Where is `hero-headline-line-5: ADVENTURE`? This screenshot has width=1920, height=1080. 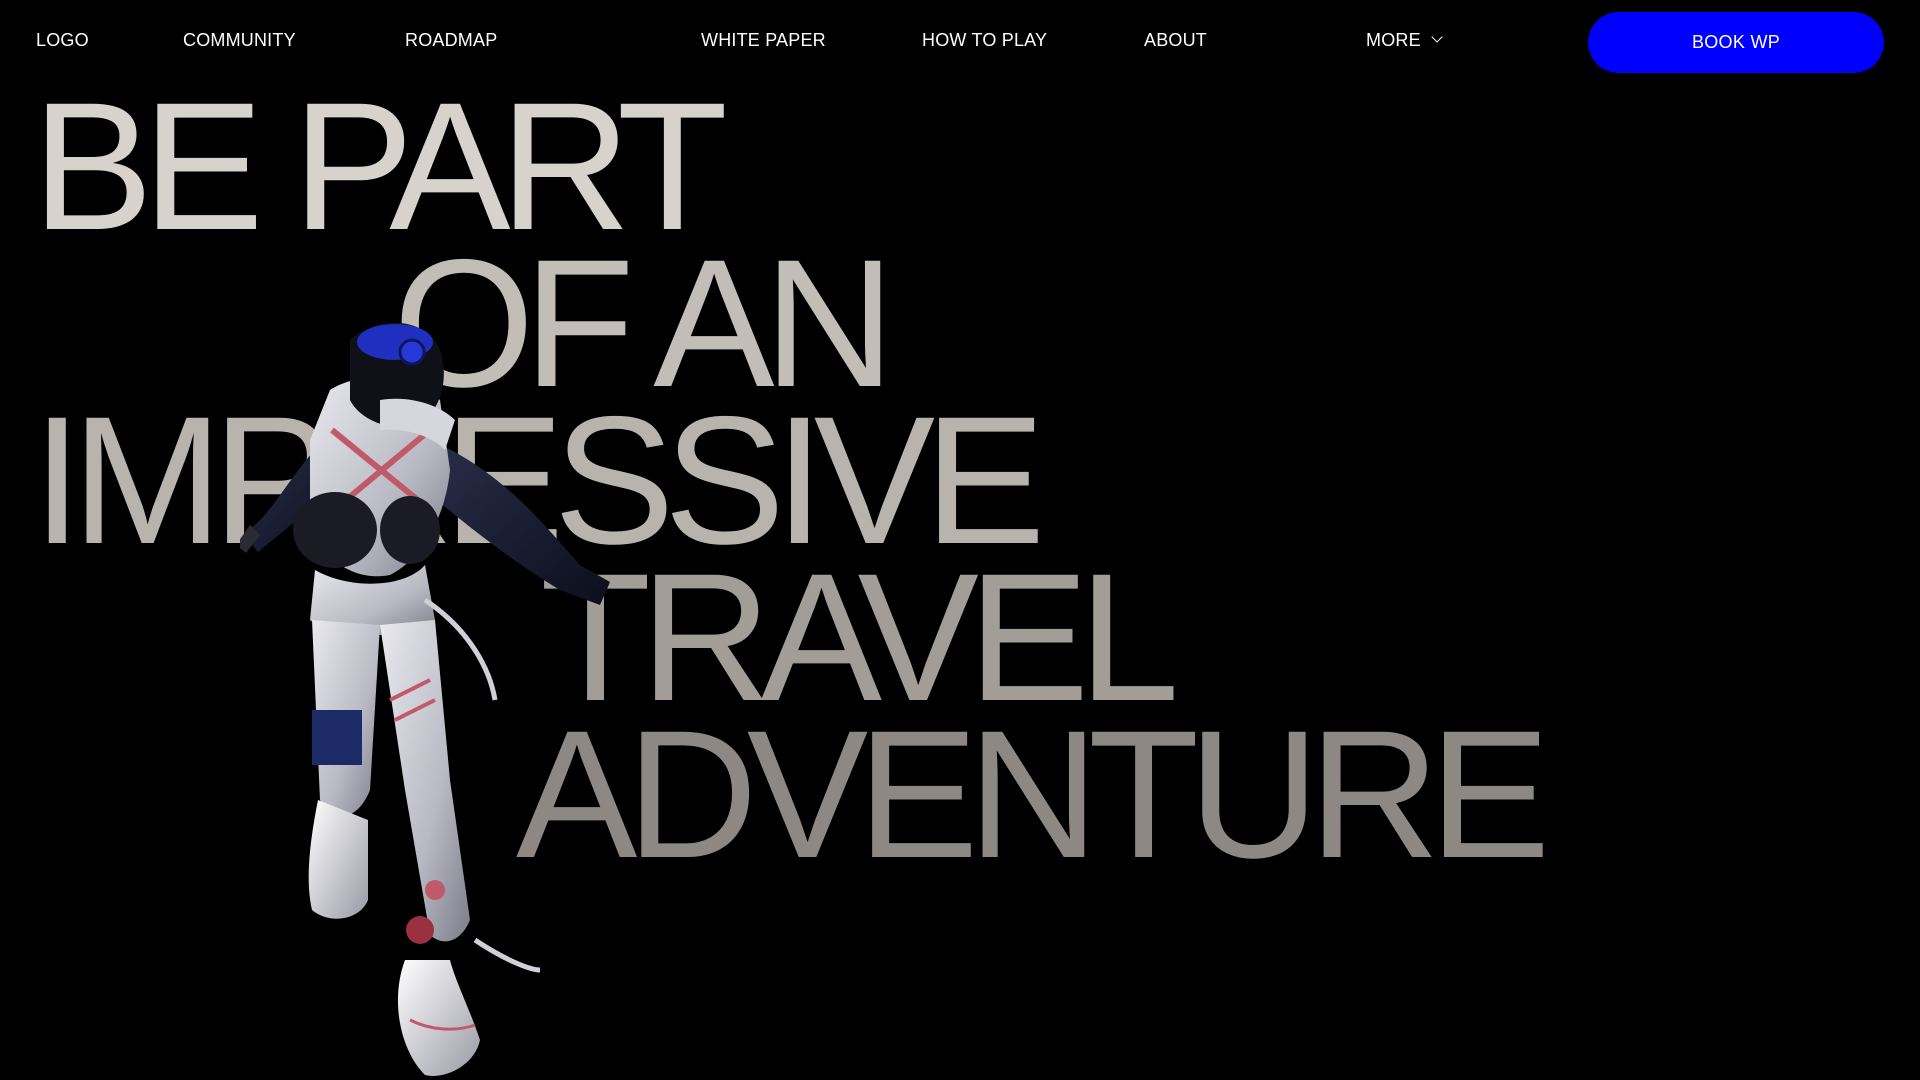
hero-headline-line-5: ADVENTURE is located at coordinates (1033, 794).